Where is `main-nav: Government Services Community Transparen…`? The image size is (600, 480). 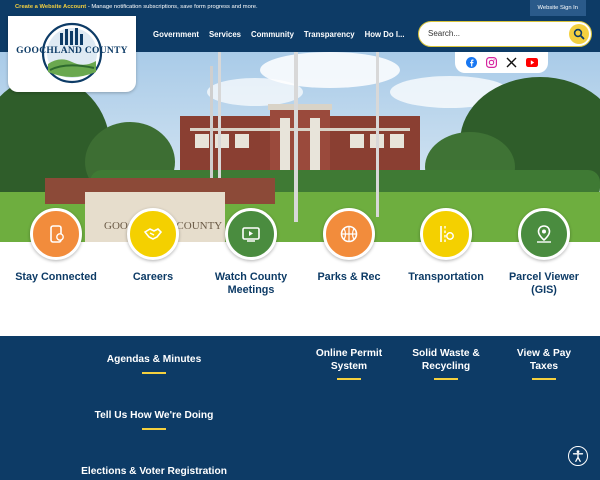
main-nav: Government Services Community Transparen… is located at coordinates (284, 34).